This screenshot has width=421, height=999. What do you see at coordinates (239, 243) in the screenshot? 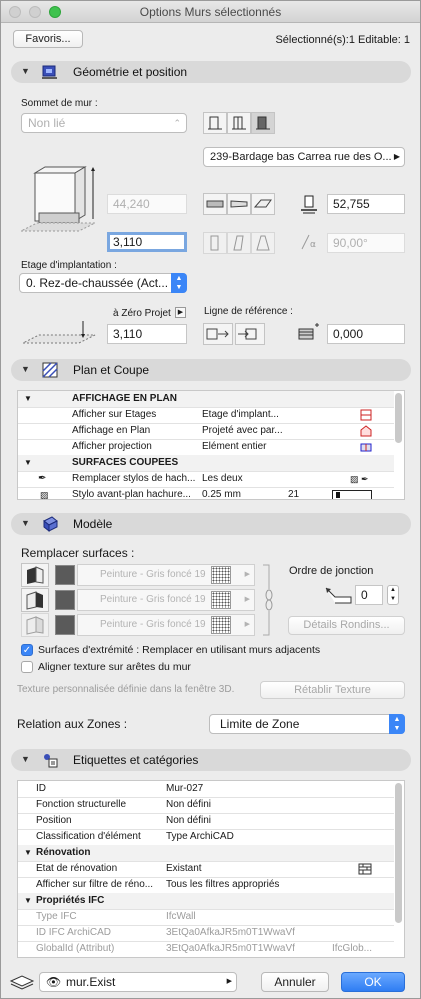
I see `slant-single-button` at bounding box center [239, 243].